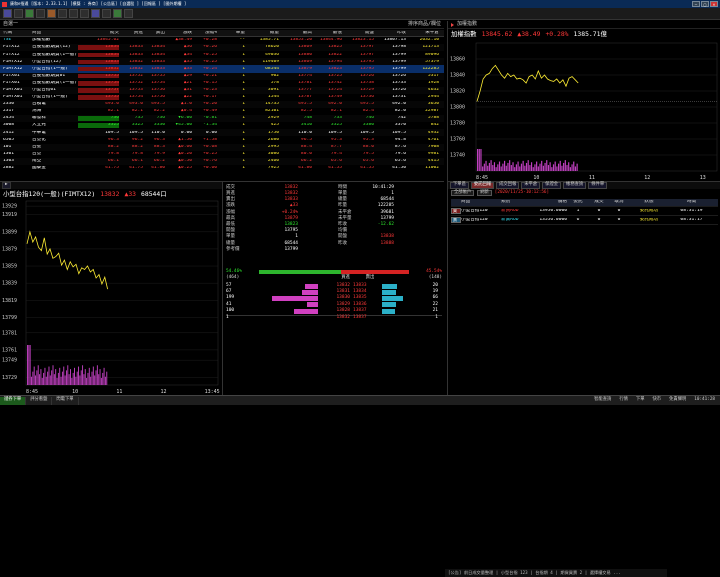 The height and width of the screenshot is (577, 720). Describe the element at coordinates (98, 33) in the screenshot. I see `col-header: 成交` at that location.